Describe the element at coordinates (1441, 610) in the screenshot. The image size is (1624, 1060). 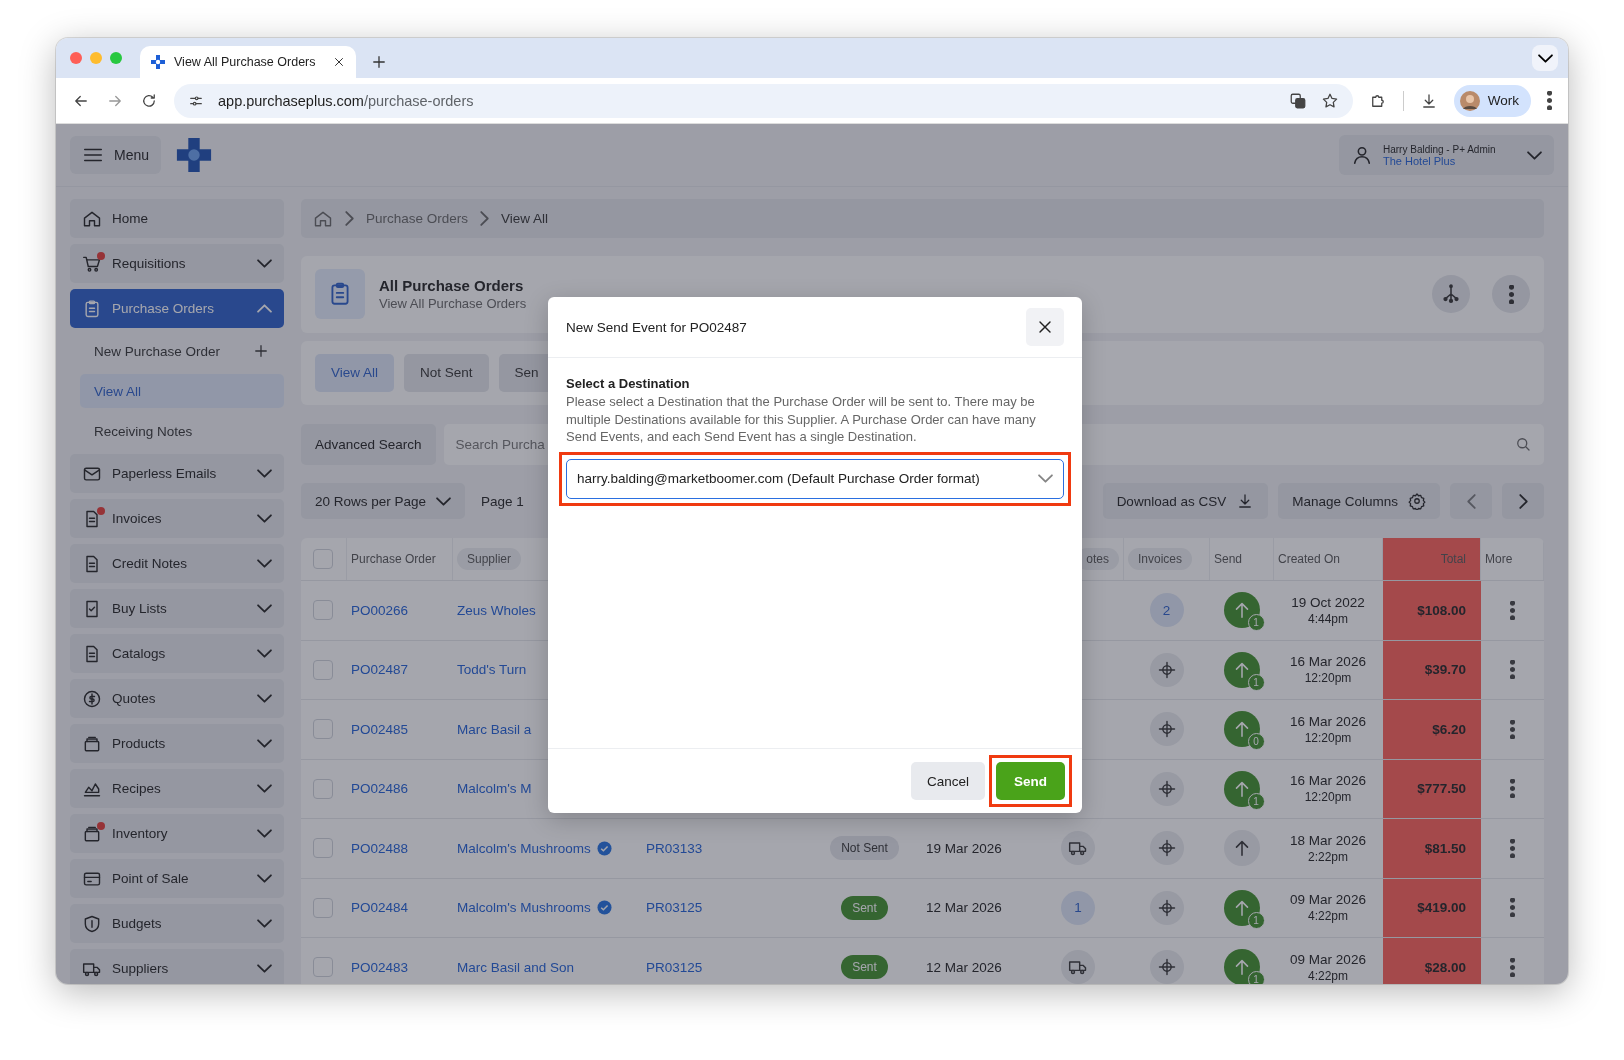
I see `total-amount: $108.00` at that location.